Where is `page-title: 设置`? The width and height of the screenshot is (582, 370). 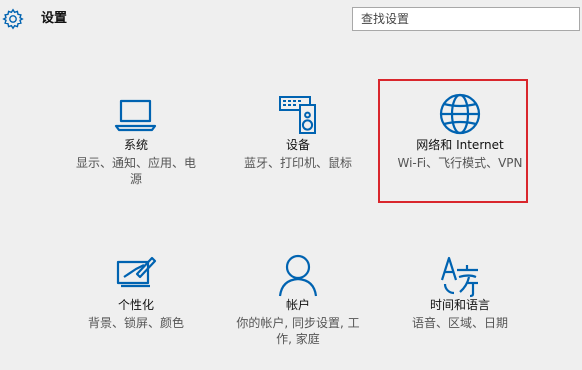 page-title: 设置 is located at coordinates (54, 18).